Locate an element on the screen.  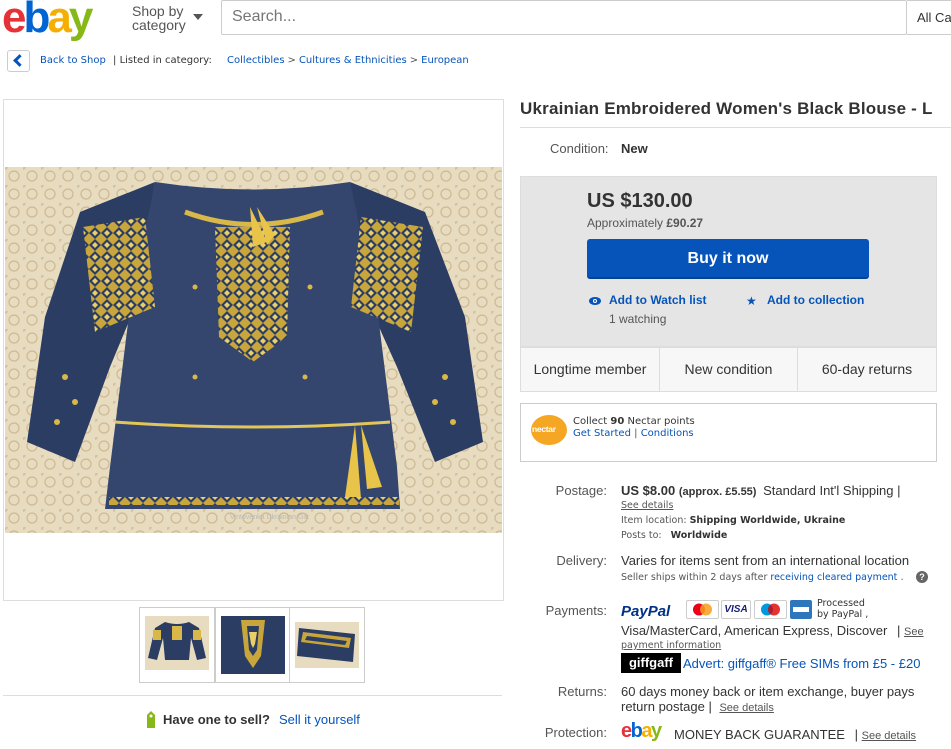
nectar-logo: nectar is located at coordinates (549, 430).